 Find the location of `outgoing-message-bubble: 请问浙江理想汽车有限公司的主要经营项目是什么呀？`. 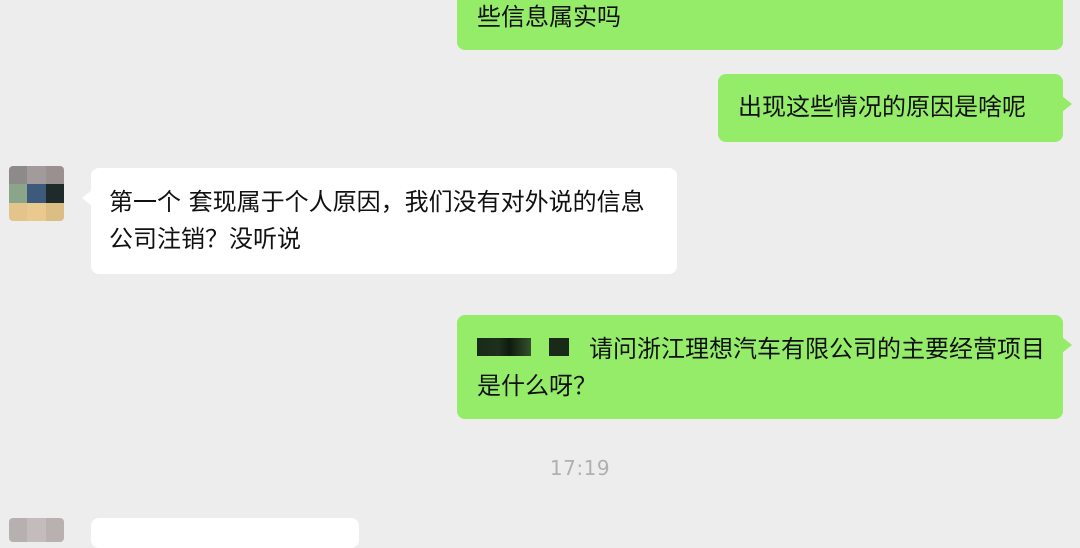

outgoing-message-bubble: 请问浙江理想汽车有限公司的主要经营项目是什么呀？ is located at coordinates (764, 367).